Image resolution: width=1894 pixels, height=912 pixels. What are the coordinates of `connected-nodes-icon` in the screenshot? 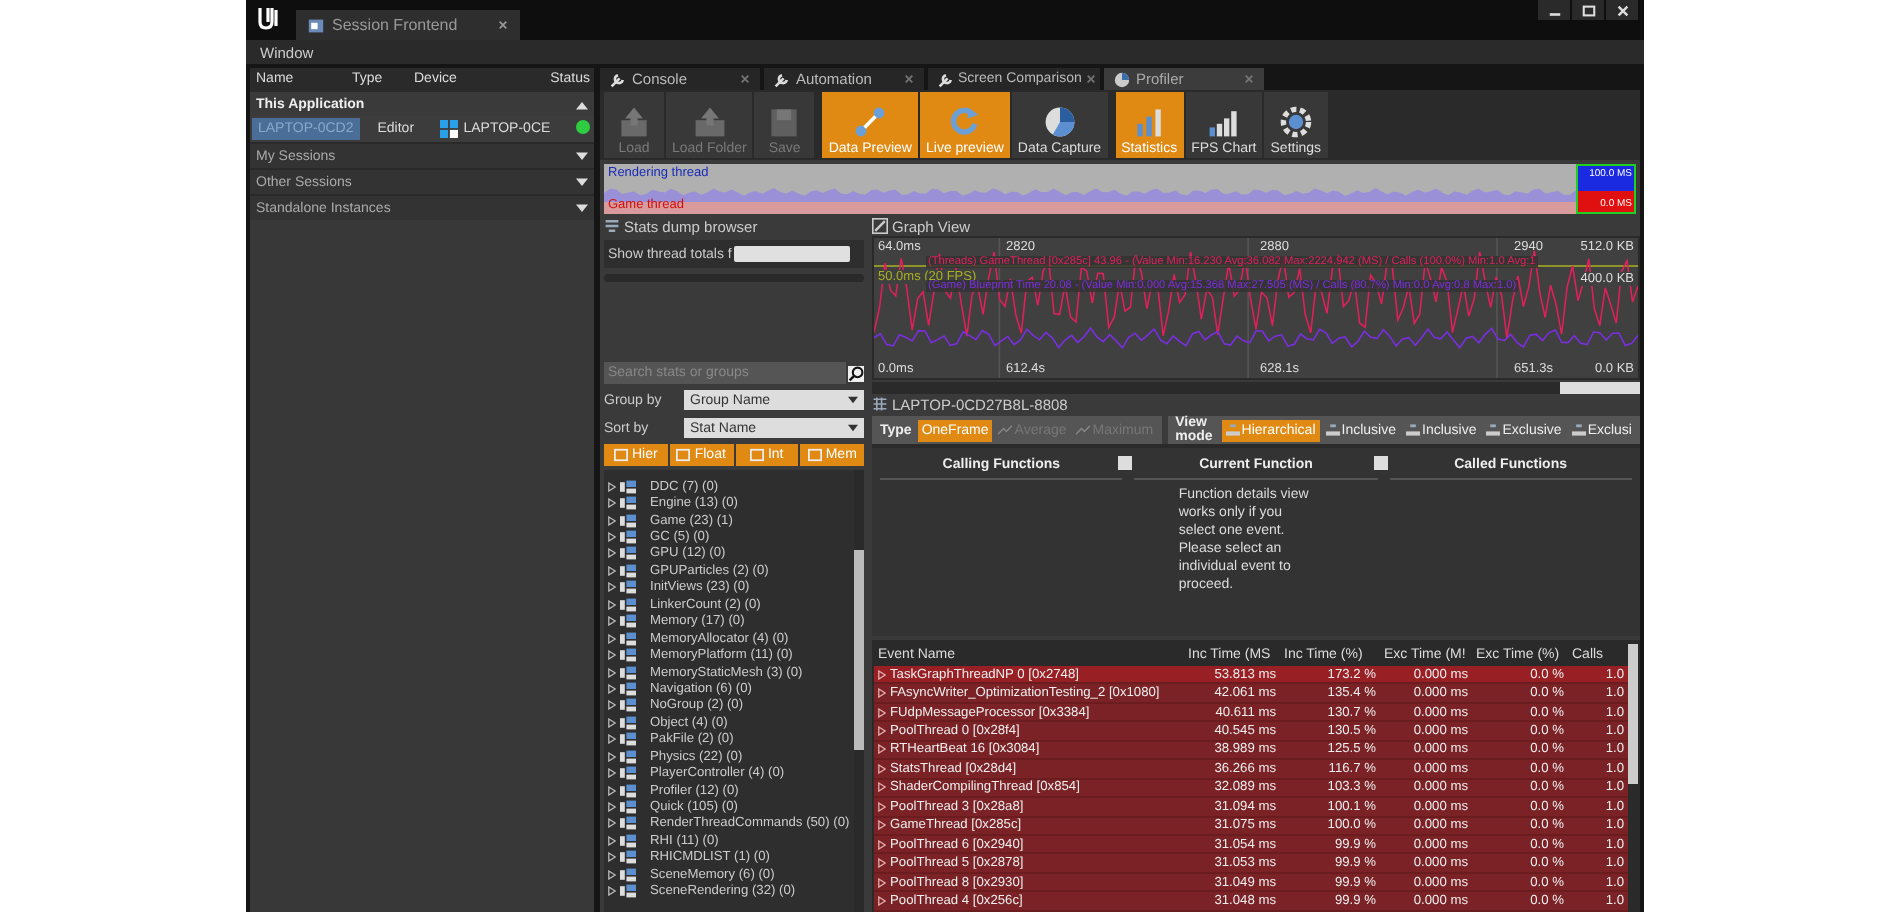 It's located at (870, 122).